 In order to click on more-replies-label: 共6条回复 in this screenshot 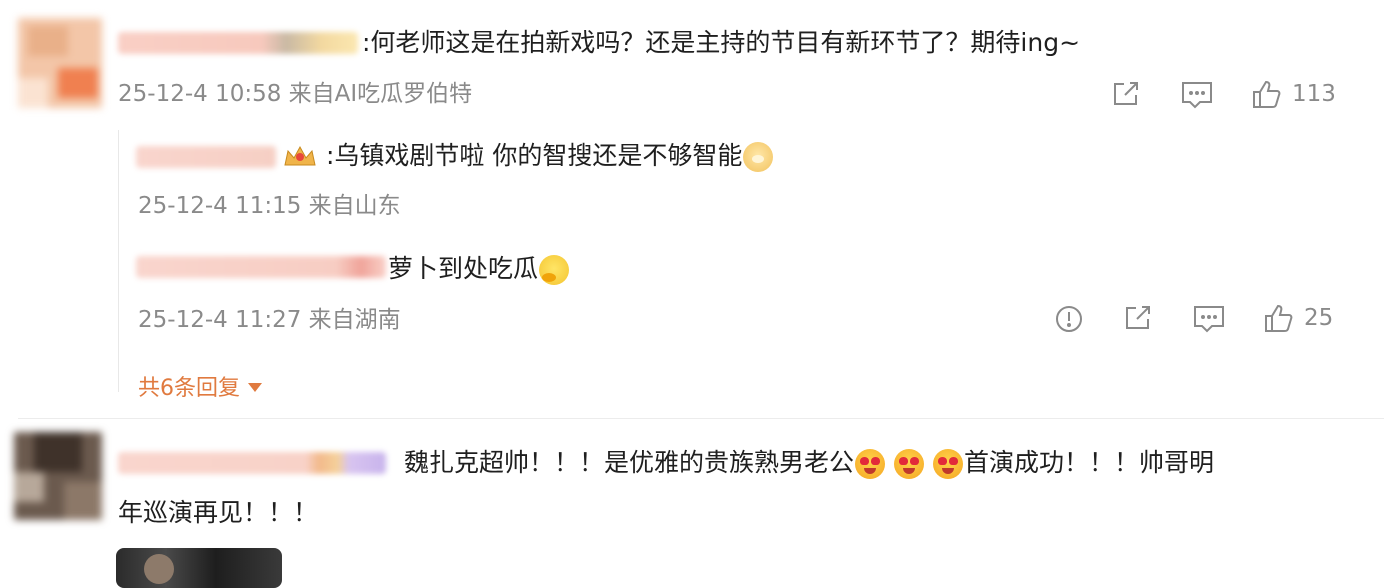, I will do `click(189, 388)`.